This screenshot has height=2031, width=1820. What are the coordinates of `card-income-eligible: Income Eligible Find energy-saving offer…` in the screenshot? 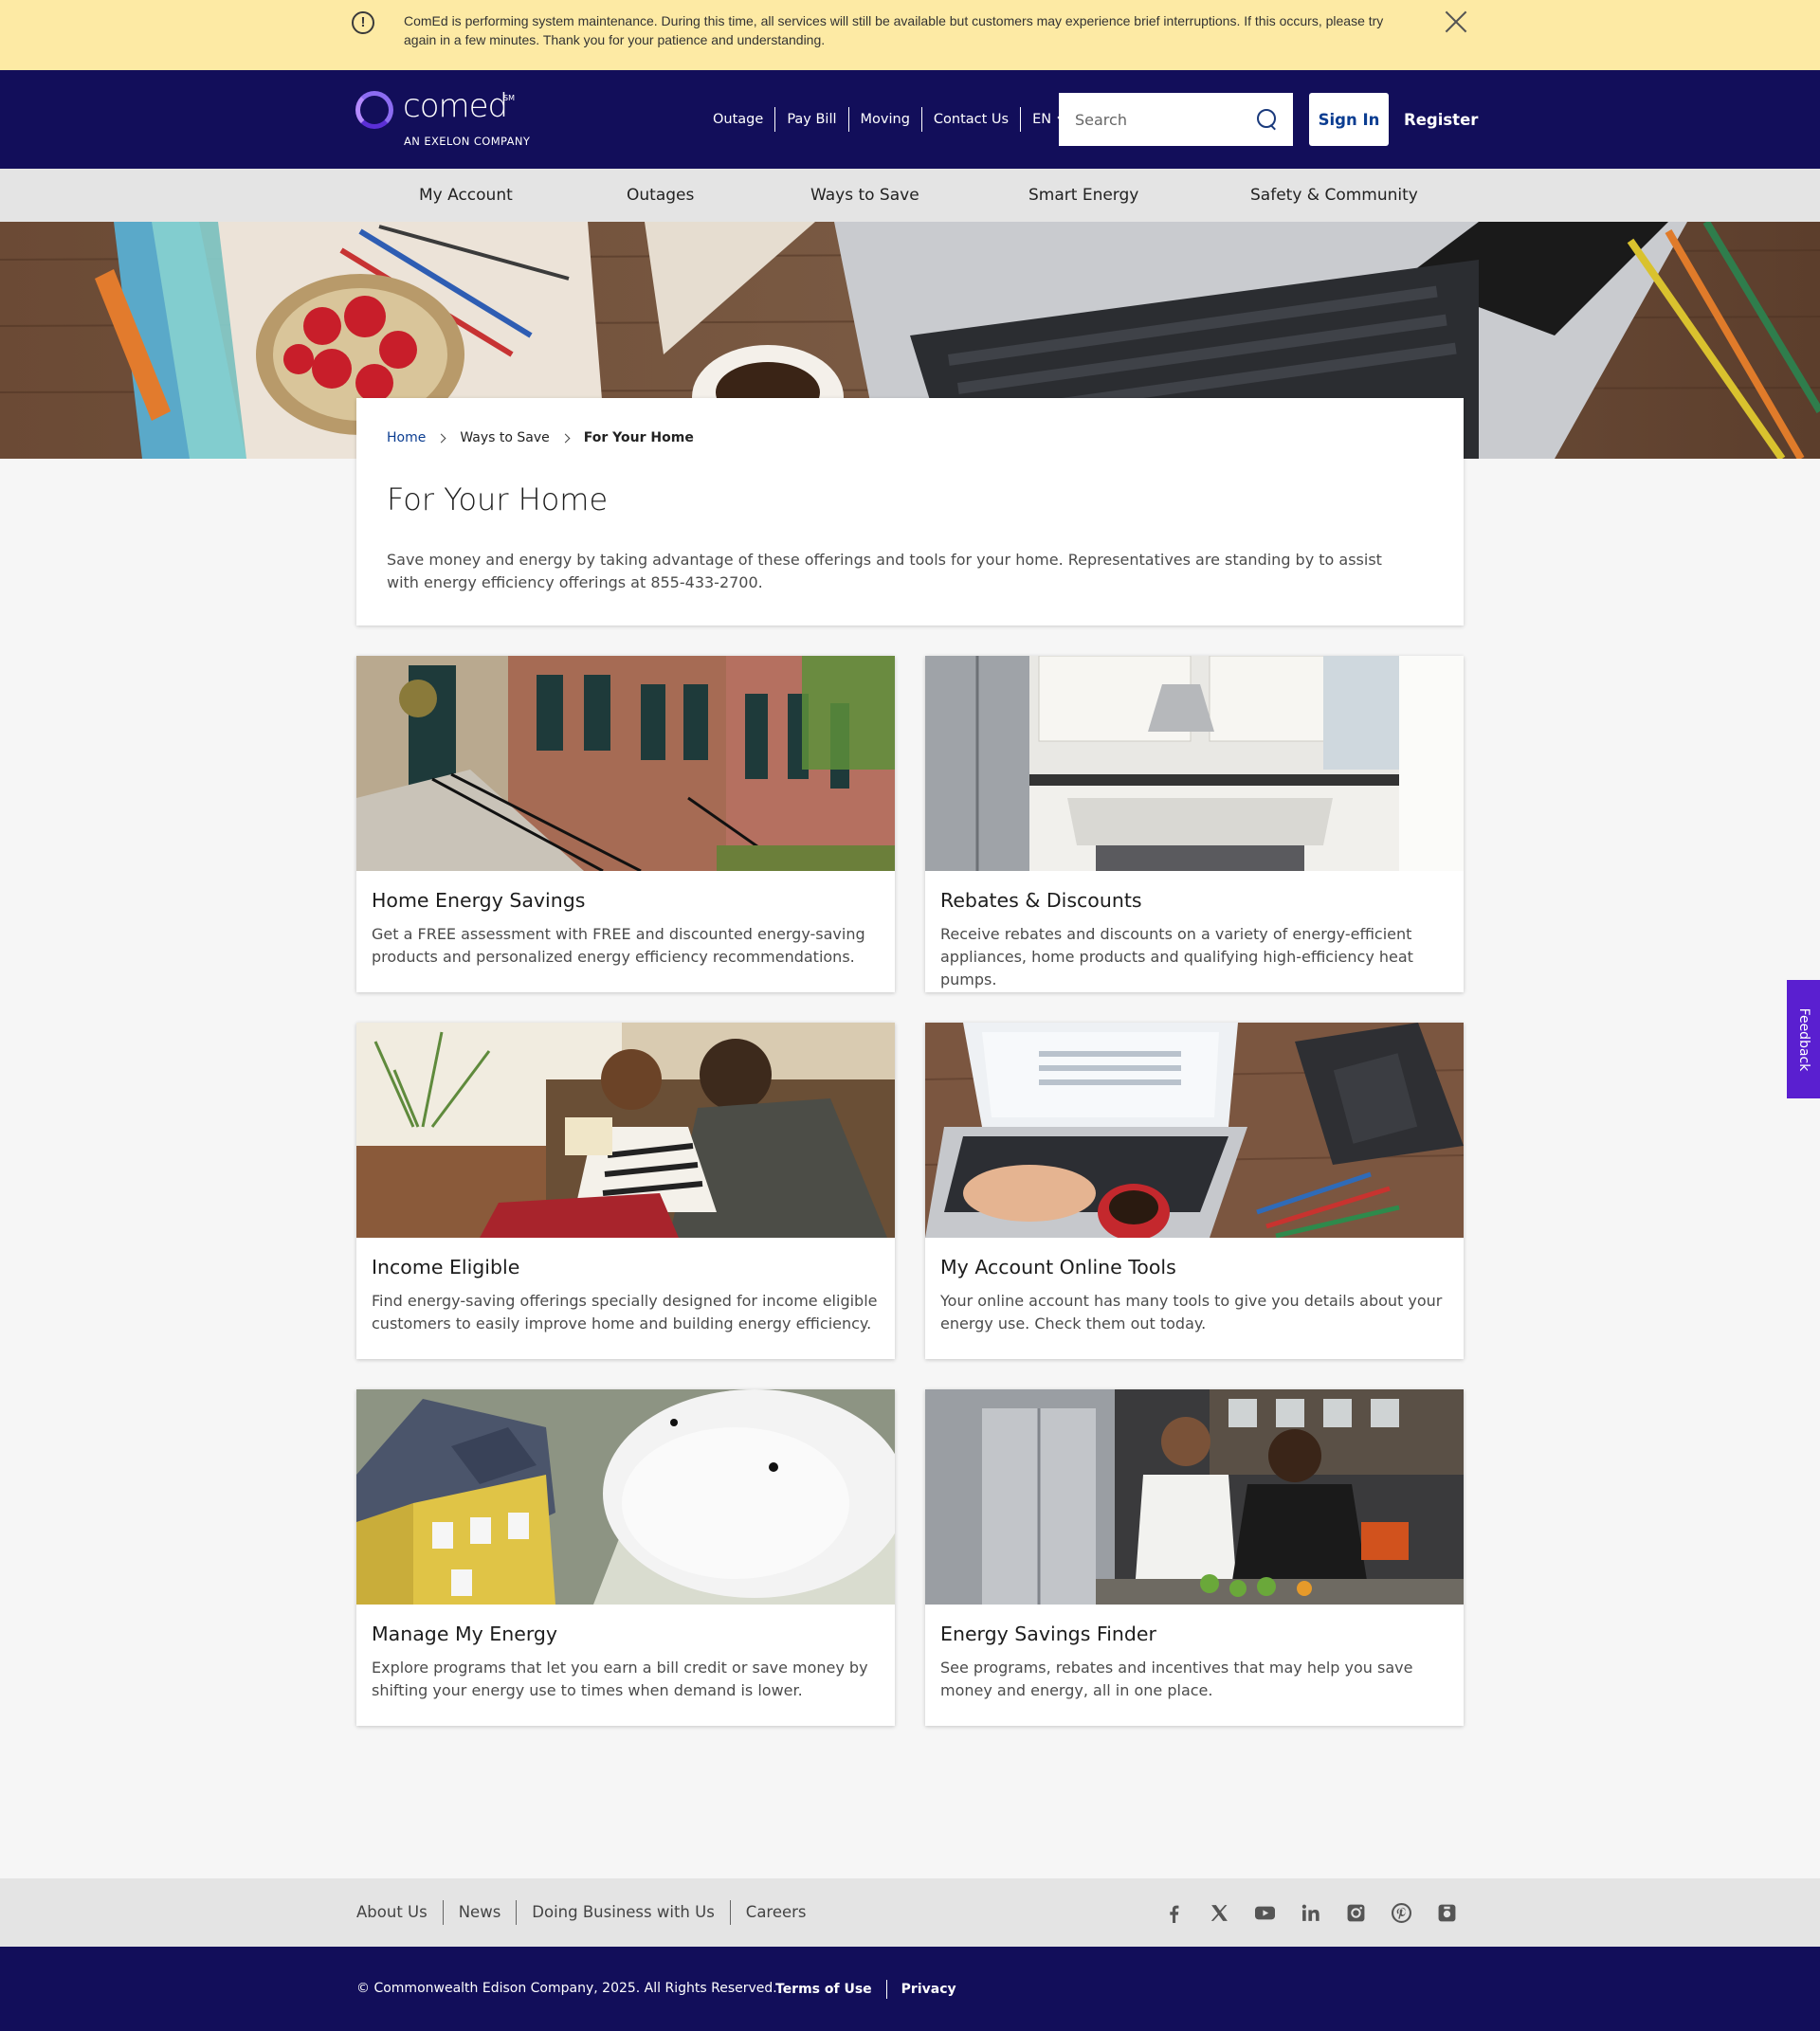 It's located at (625, 1191).